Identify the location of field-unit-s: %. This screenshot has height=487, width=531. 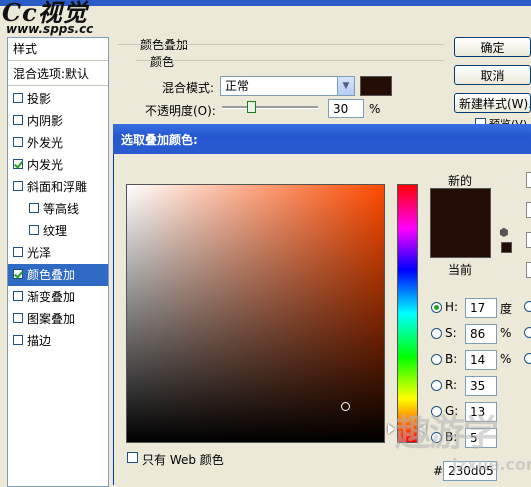
(506, 333).